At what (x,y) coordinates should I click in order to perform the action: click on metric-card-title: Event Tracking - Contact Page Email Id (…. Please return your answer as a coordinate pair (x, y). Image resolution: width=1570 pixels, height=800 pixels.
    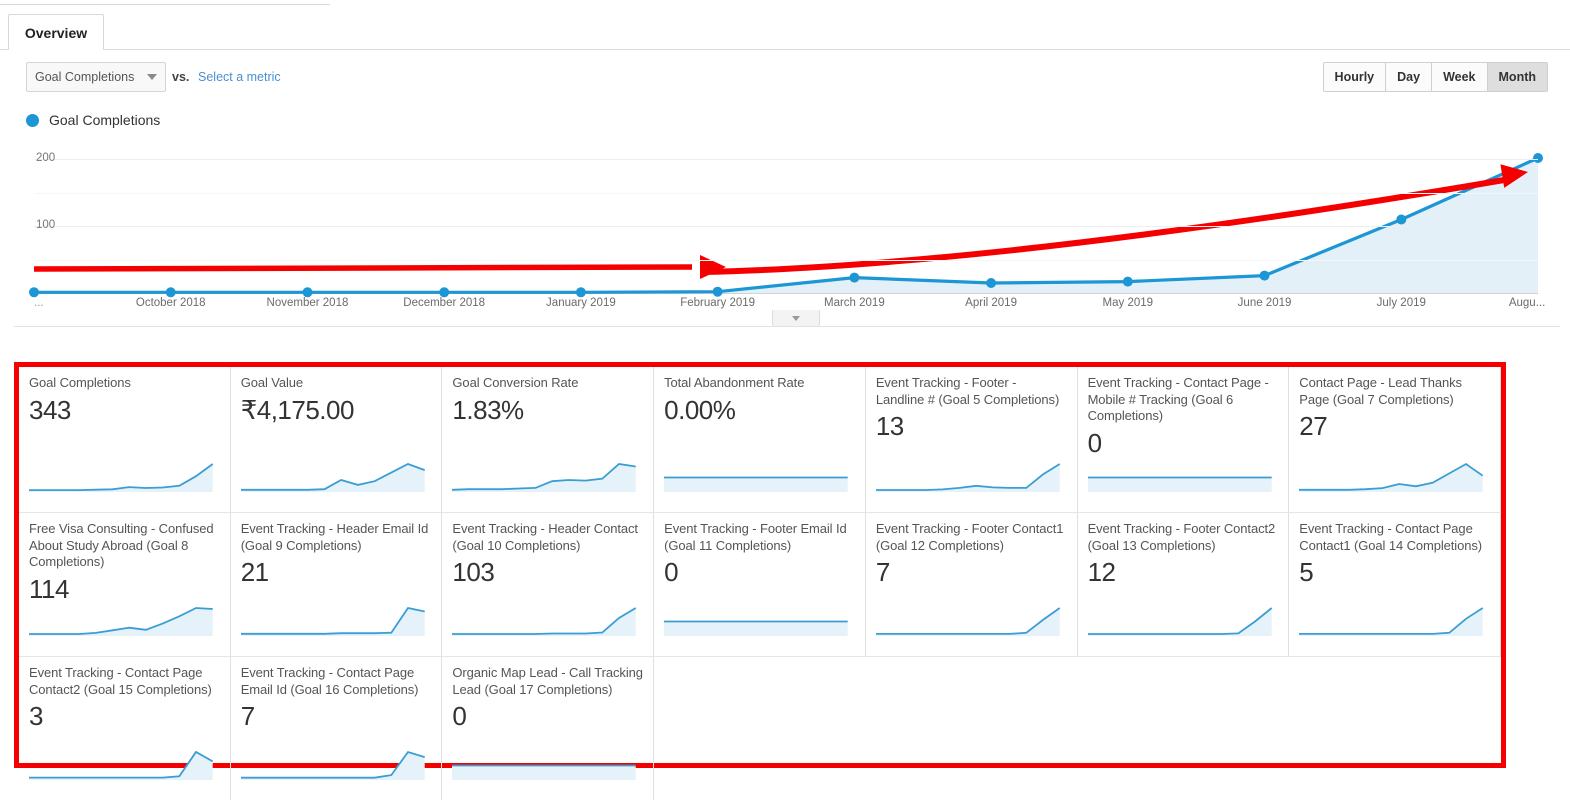
    Looking at the image, I should click on (329, 681).